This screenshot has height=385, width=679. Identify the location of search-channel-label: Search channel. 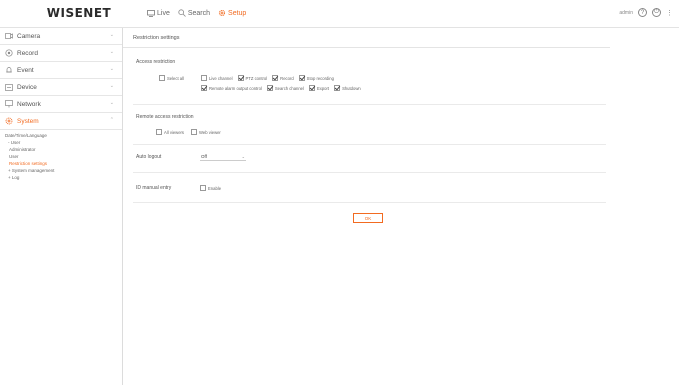
(289, 88).